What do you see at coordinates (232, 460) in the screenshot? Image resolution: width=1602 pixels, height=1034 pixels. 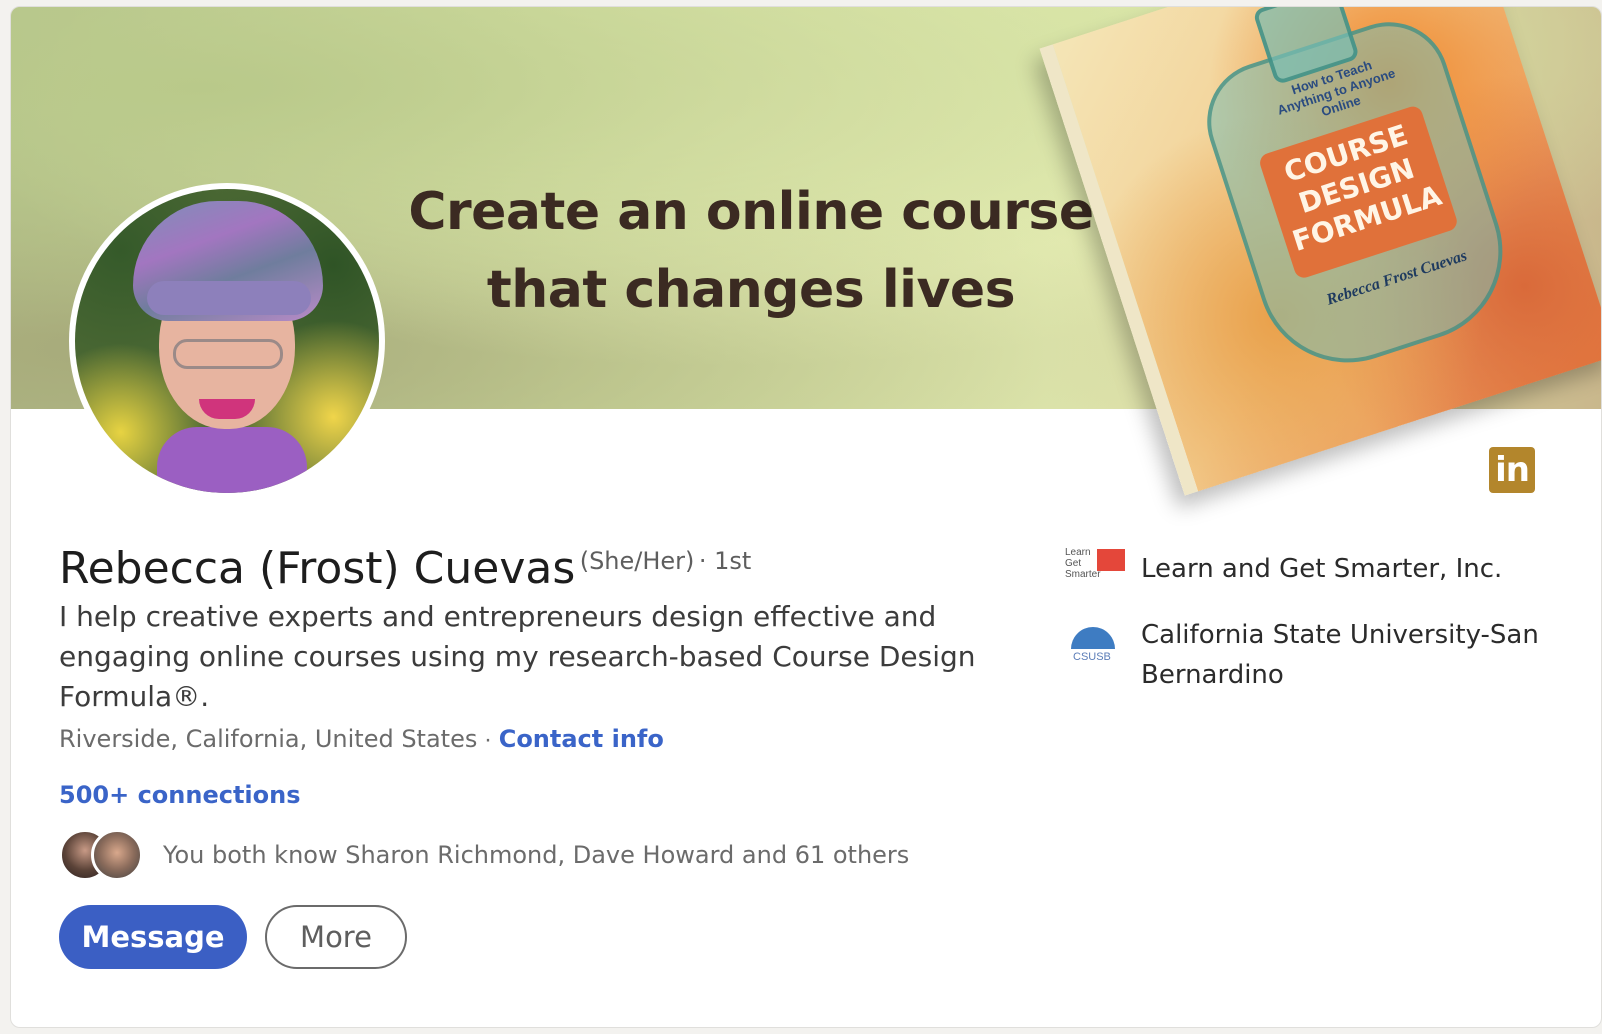 I see `photo-turtleneck` at bounding box center [232, 460].